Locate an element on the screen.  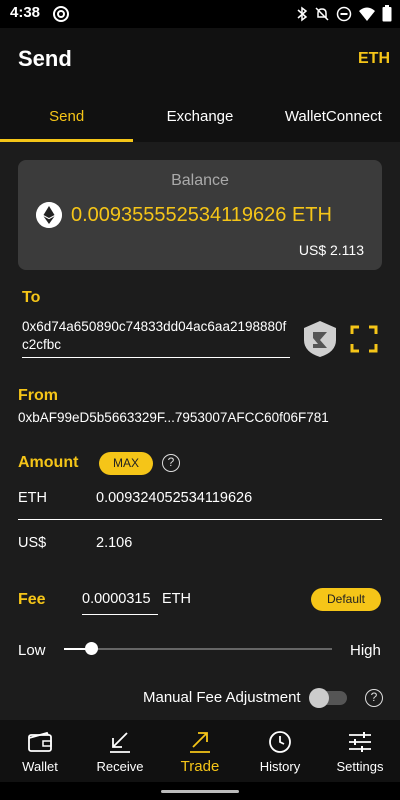
clock-icon is located at coordinates (280, 742).